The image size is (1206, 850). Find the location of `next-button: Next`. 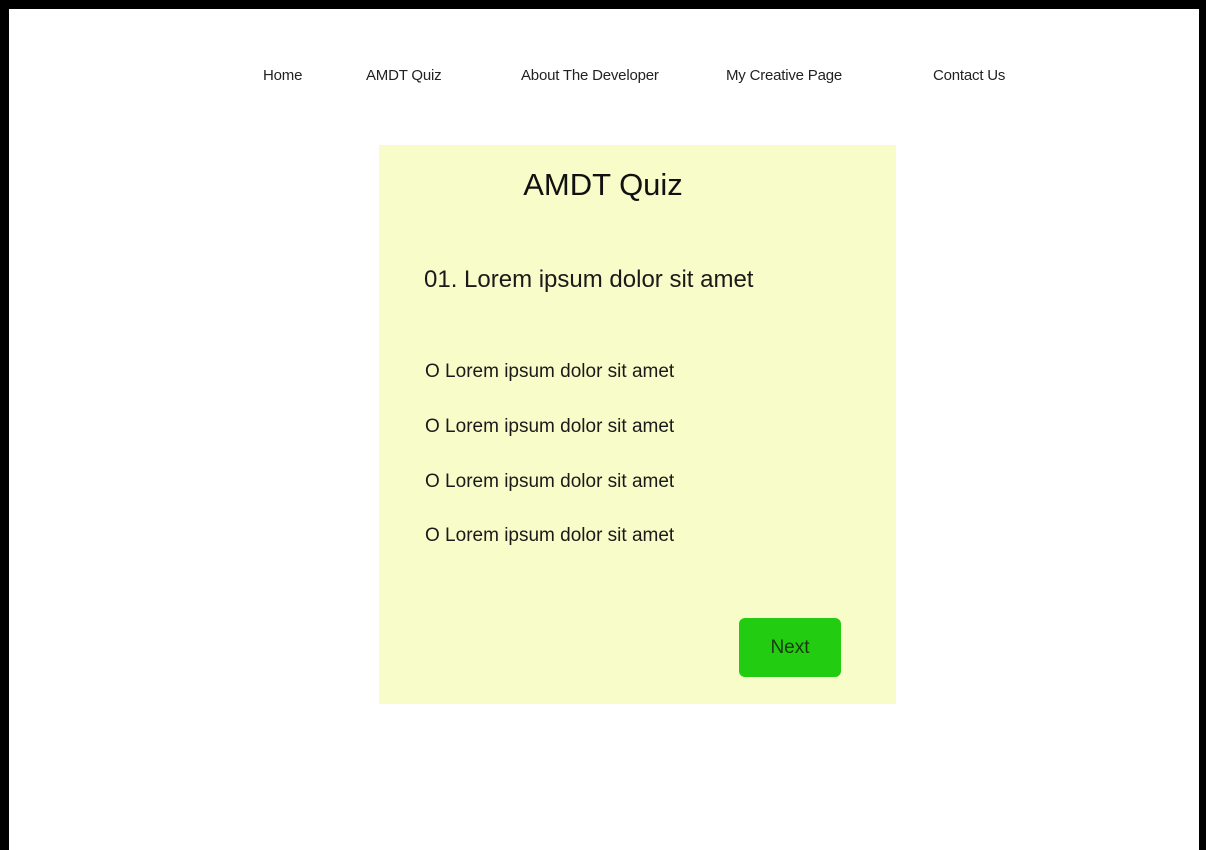

next-button: Next is located at coordinates (790, 647).